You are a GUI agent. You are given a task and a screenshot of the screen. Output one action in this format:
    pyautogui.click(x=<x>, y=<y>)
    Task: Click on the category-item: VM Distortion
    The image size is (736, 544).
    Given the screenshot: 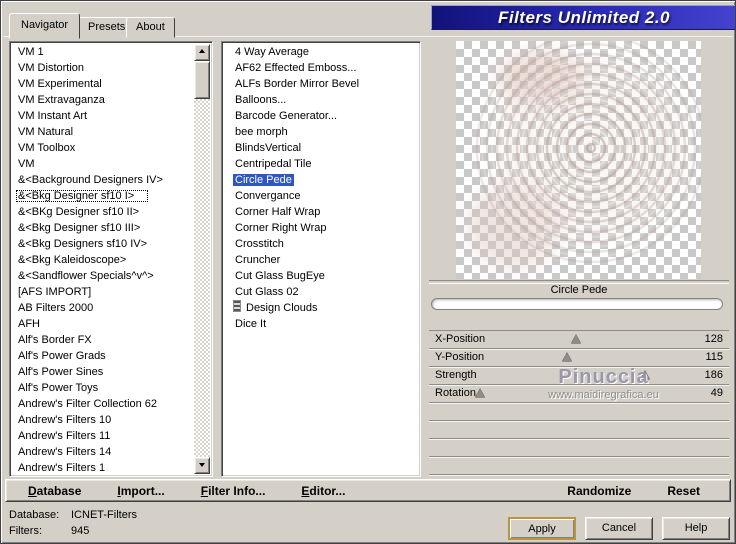 What is the action you would take?
    pyautogui.click(x=103, y=68)
    